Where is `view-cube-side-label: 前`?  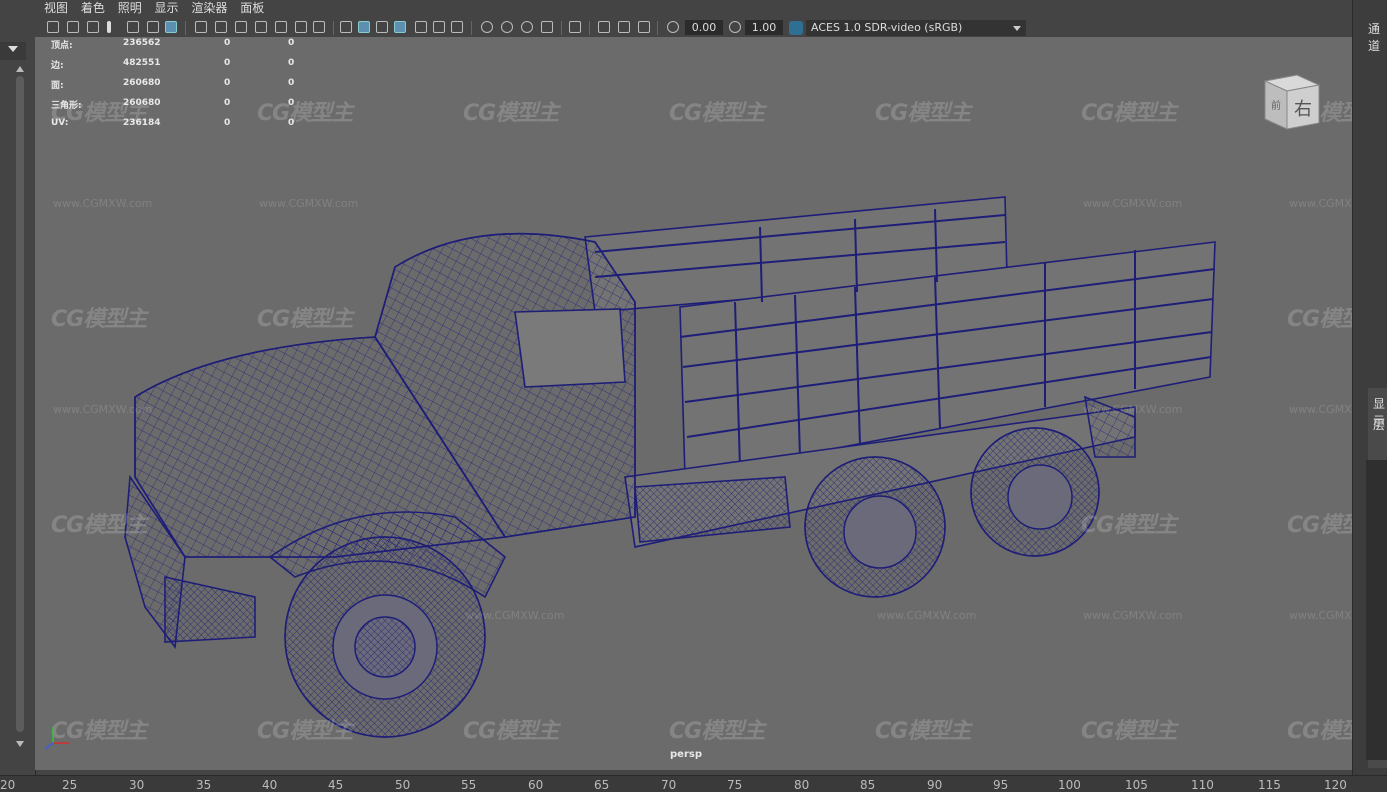 view-cube-side-label: 前 is located at coordinates (1276, 105).